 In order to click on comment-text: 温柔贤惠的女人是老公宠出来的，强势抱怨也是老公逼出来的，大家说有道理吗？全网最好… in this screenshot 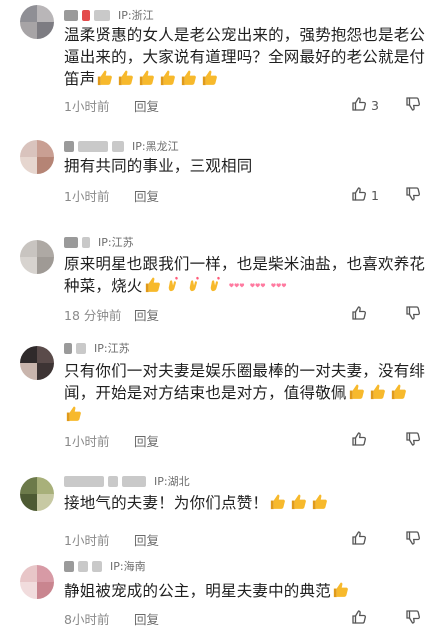, I will do `click(245, 57)`.